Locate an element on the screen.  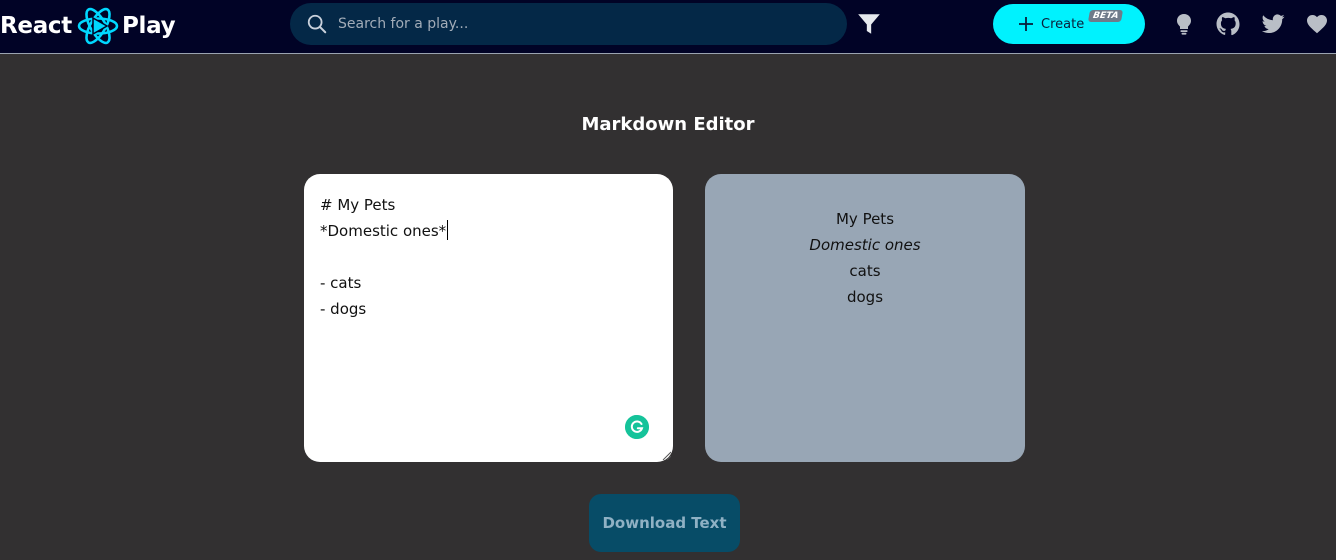
twitter-icon is located at coordinates (1273, 24).